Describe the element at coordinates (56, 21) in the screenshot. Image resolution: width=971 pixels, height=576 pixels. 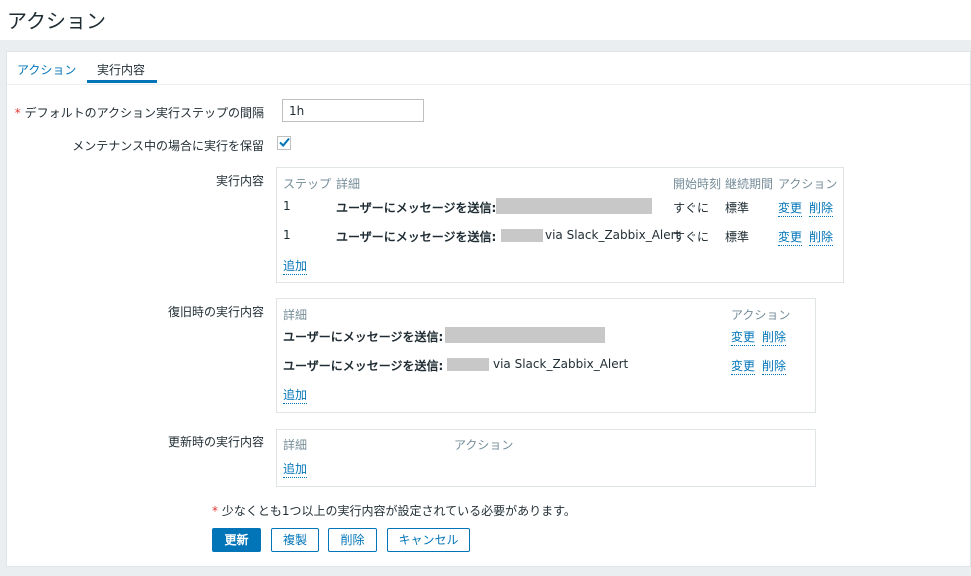
I see `page-title: アクション` at that location.